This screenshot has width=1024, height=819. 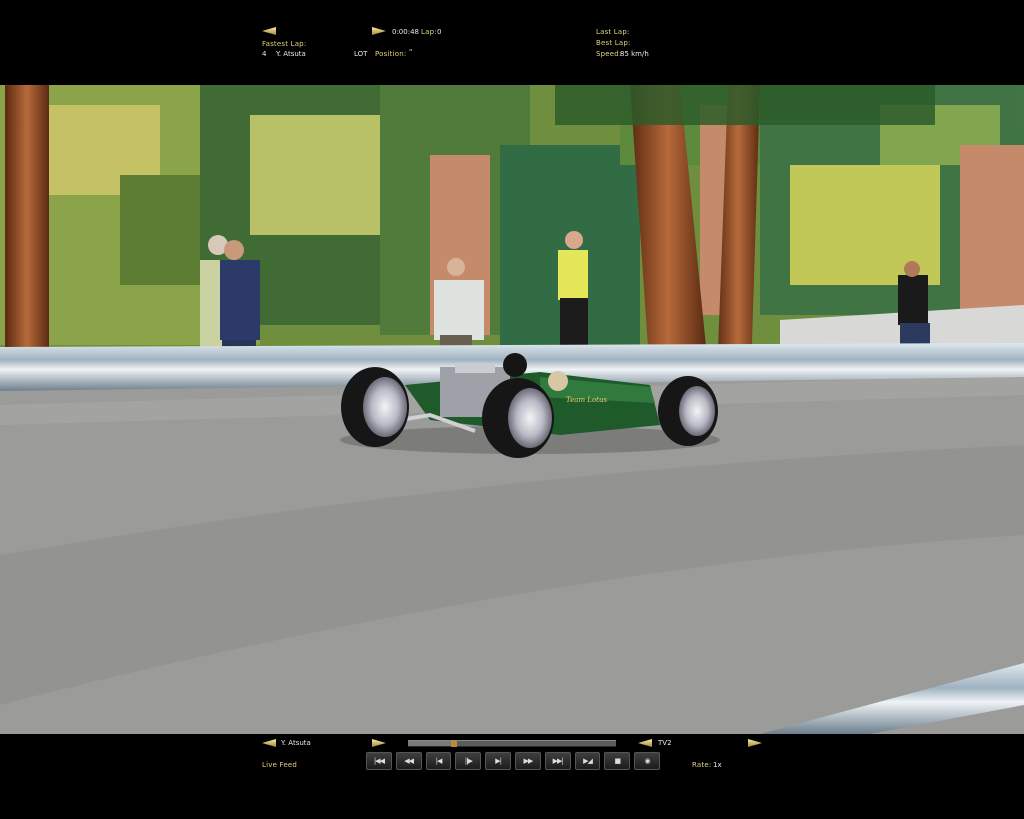 I want to click on fast-forward-button: ▶▶, so click(x=527, y=761).